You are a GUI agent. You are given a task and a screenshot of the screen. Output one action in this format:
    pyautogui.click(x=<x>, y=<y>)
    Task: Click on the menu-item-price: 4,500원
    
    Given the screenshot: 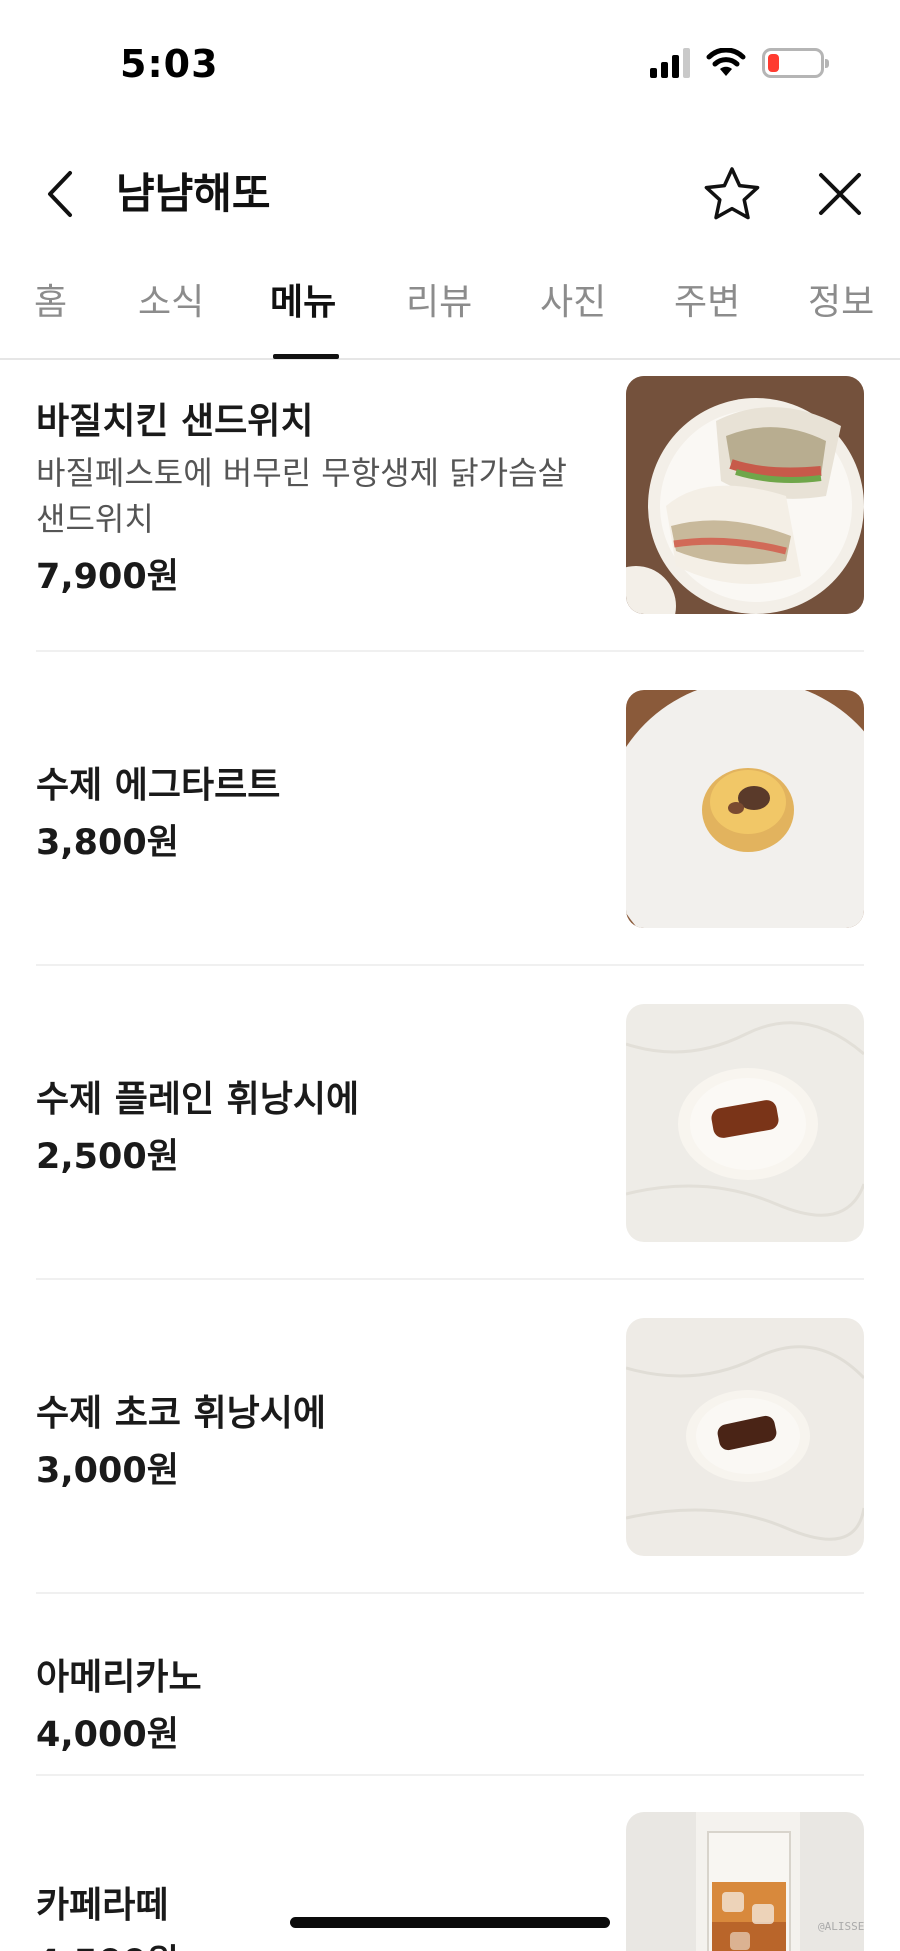 What is the action you would take?
    pyautogui.click(x=107, y=1942)
    